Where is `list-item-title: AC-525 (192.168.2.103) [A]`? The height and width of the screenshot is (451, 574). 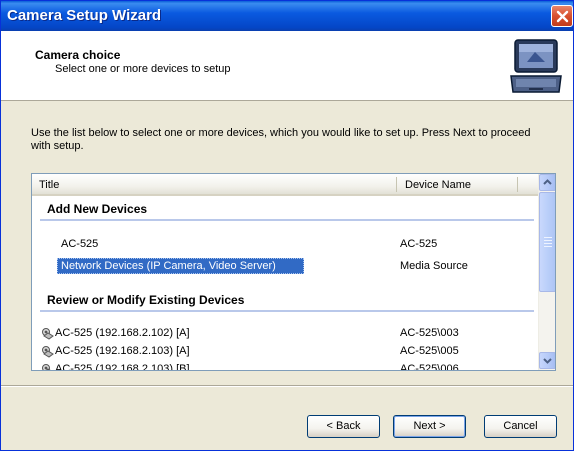
list-item-title: AC-525 (192.168.2.103) [A] is located at coordinates (122, 351).